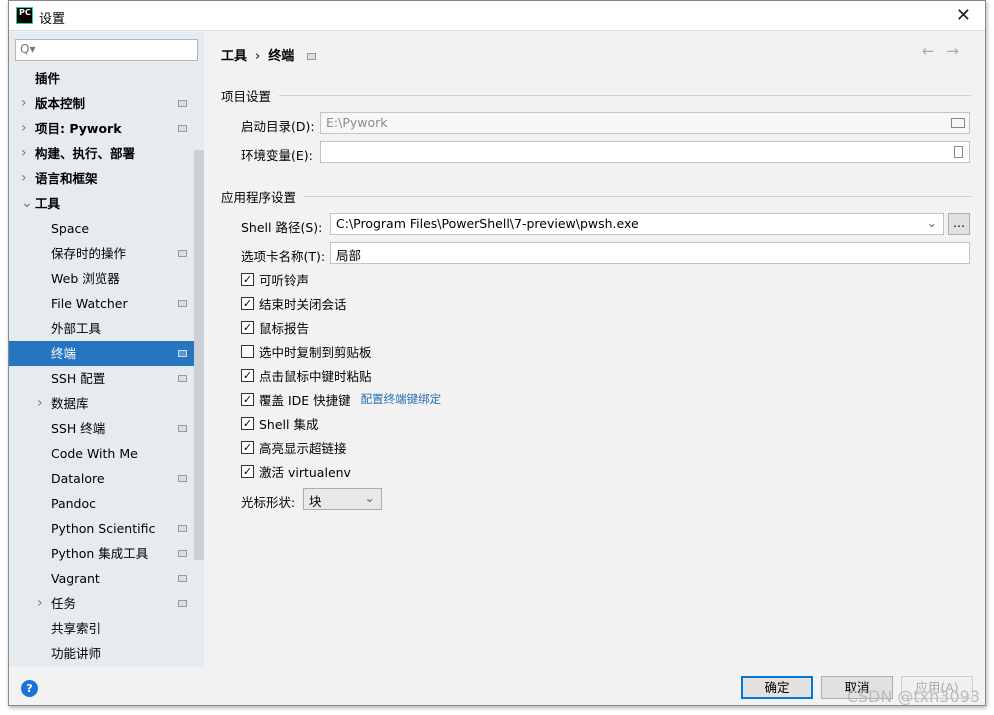  What do you see at coordinates (234, 56) in the screenshot?
I see `breadcrumb-tools: 工具` at bounding box center [234, 56].